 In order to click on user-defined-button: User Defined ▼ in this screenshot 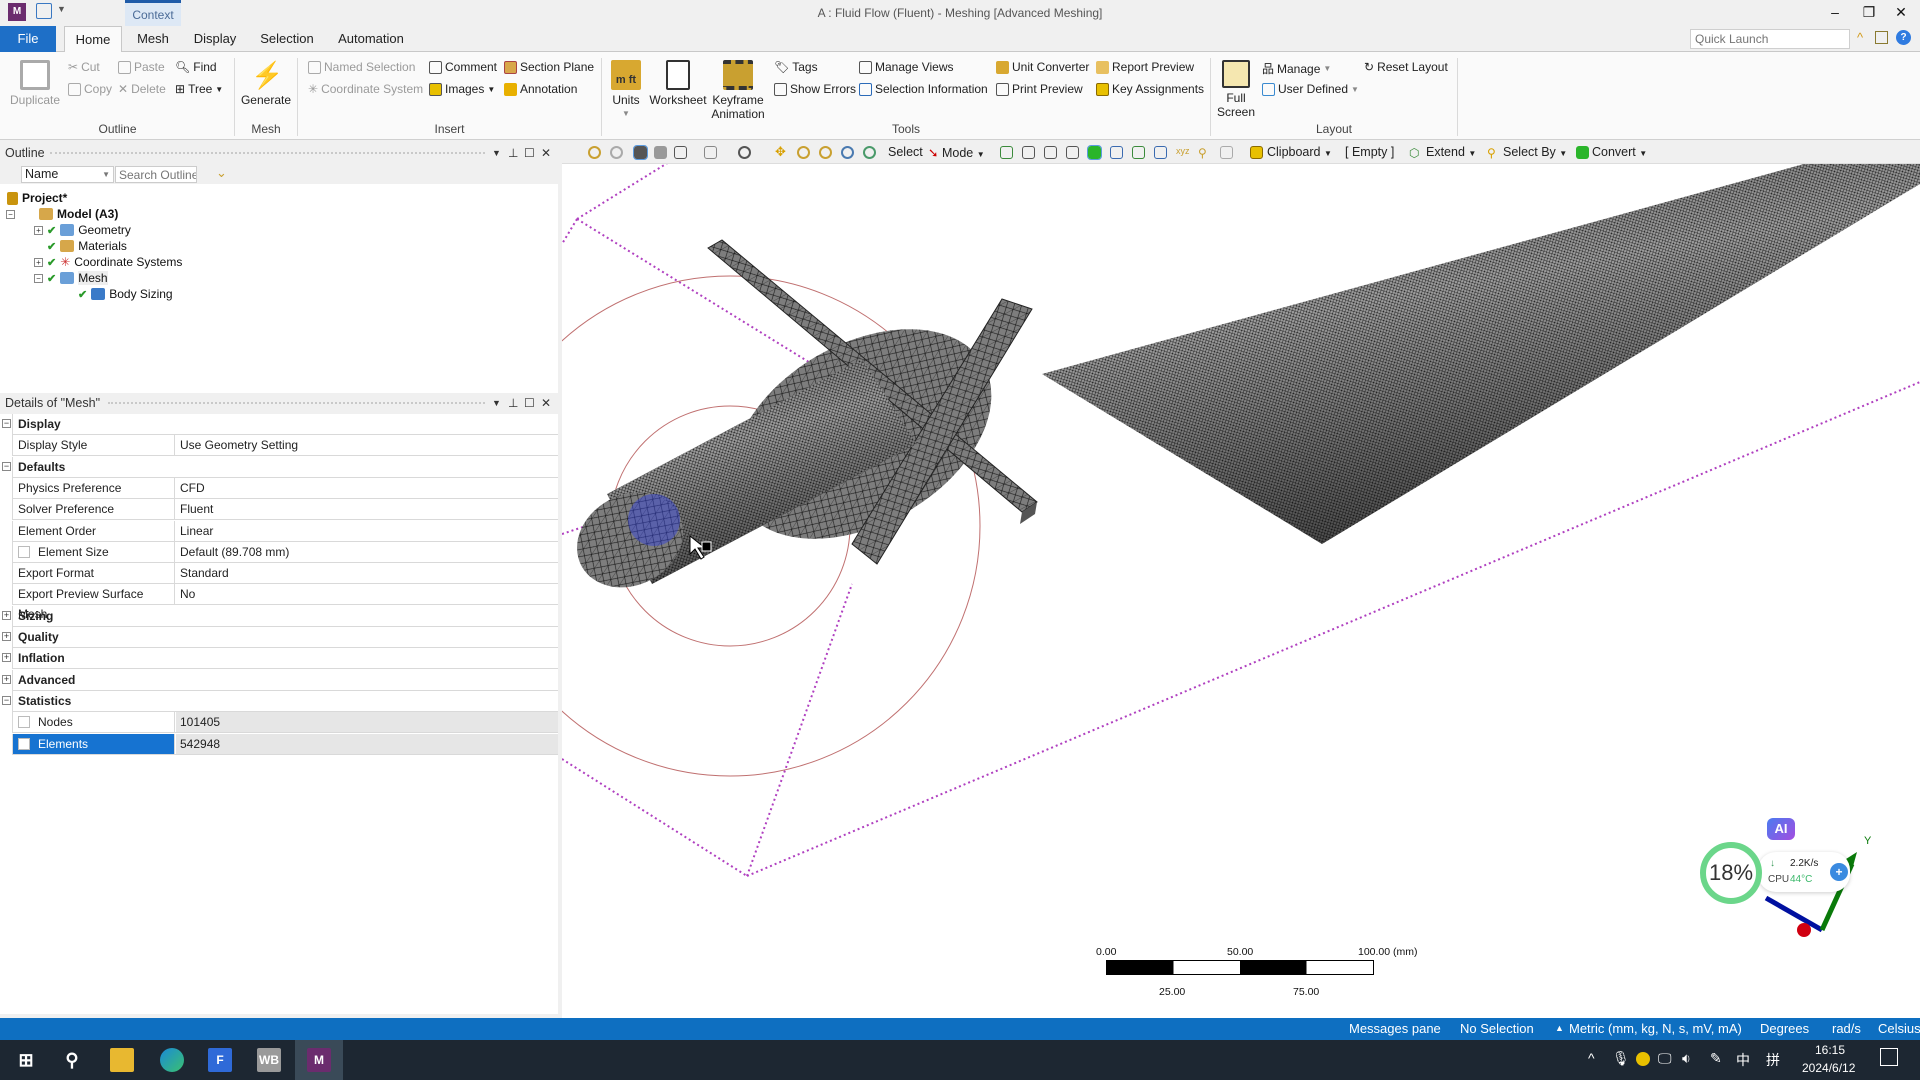, I will do `click(1310, 89)`.